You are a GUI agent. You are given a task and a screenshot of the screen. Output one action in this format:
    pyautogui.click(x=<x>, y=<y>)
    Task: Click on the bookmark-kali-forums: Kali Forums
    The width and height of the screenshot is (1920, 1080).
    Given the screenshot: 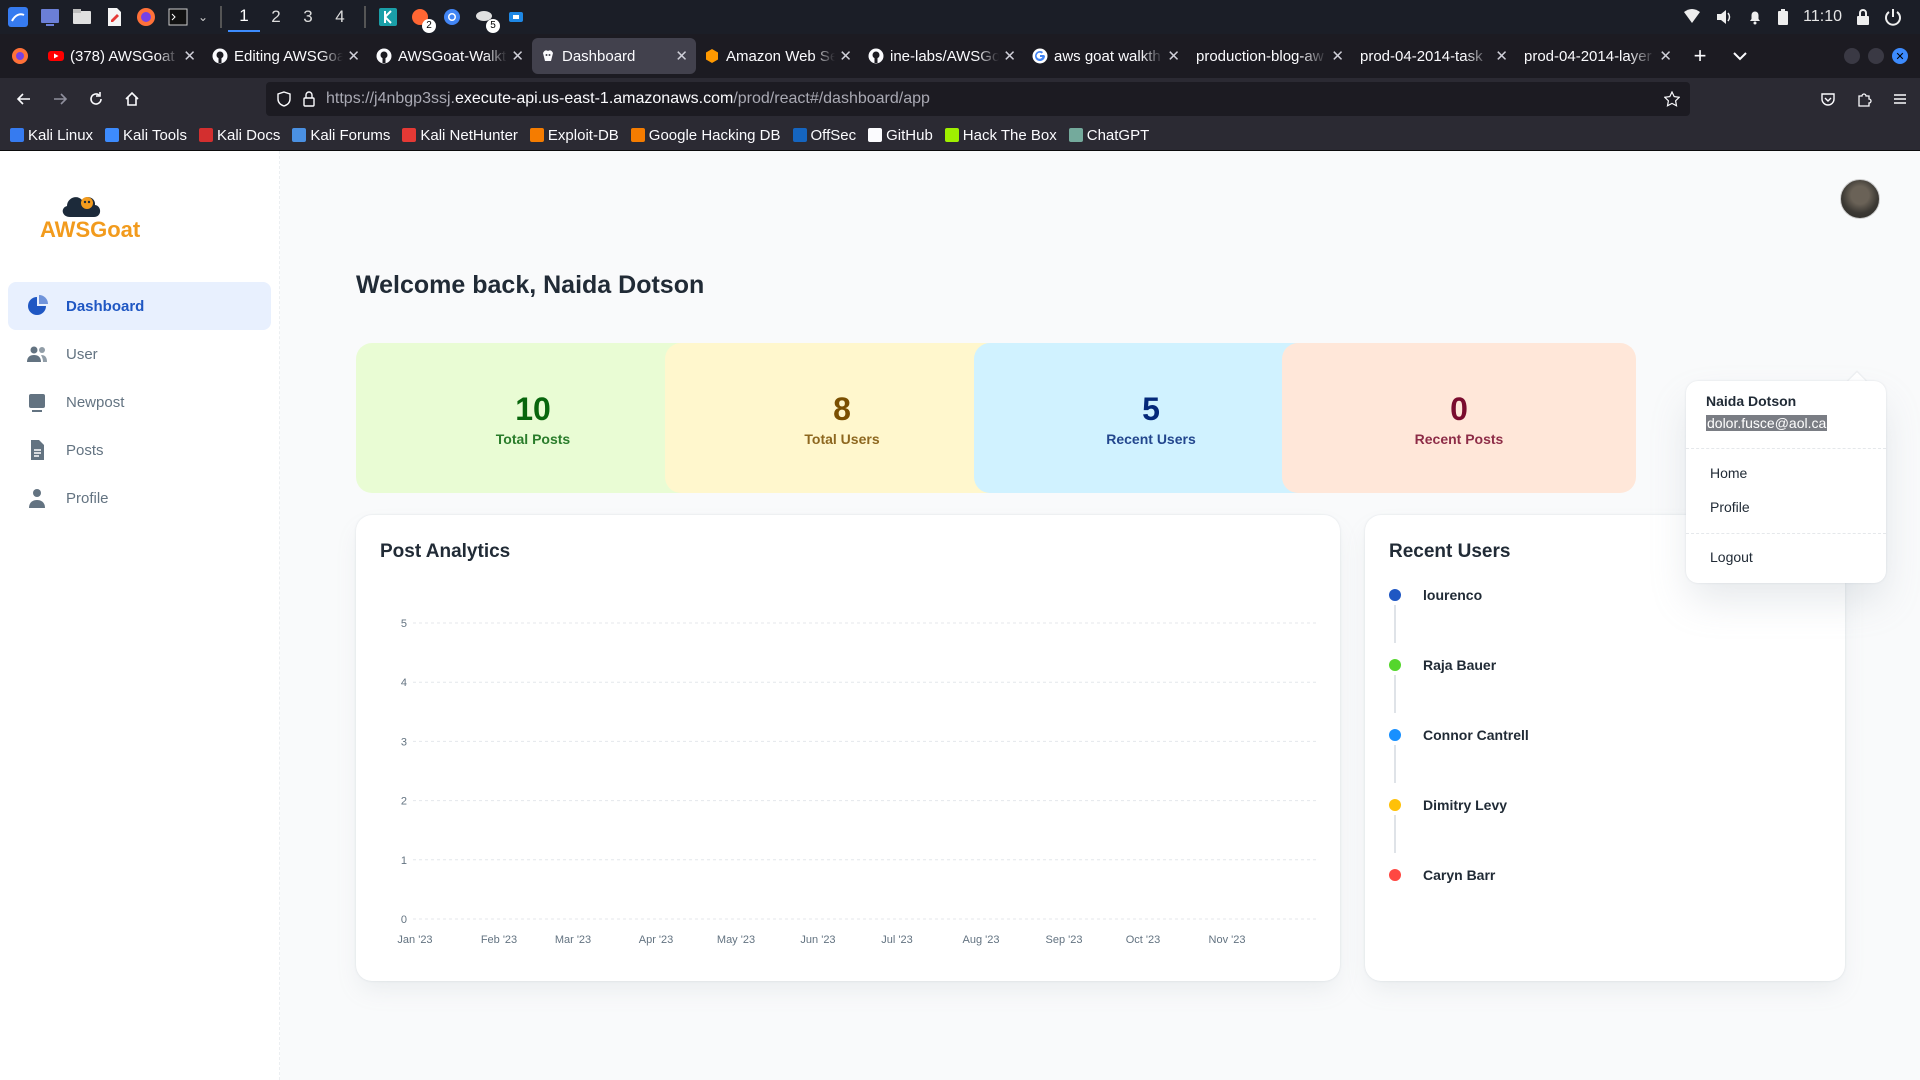 What is the action you would take?
    pyautogui.click(x=341, y=135)
    